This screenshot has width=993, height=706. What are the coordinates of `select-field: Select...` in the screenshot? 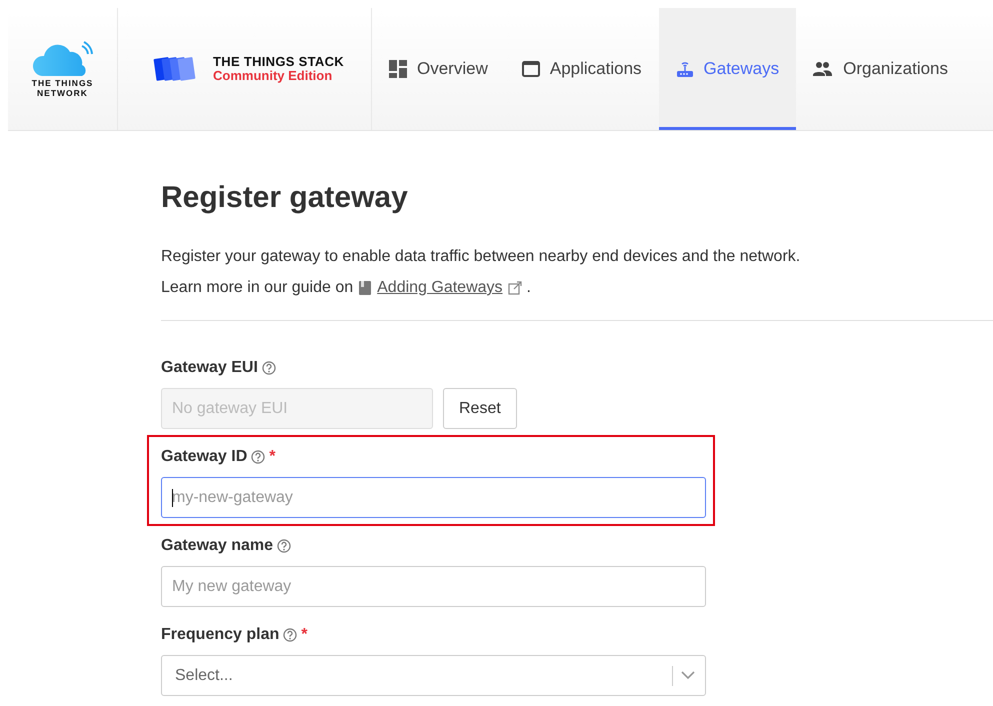 It's located at (433, 675).